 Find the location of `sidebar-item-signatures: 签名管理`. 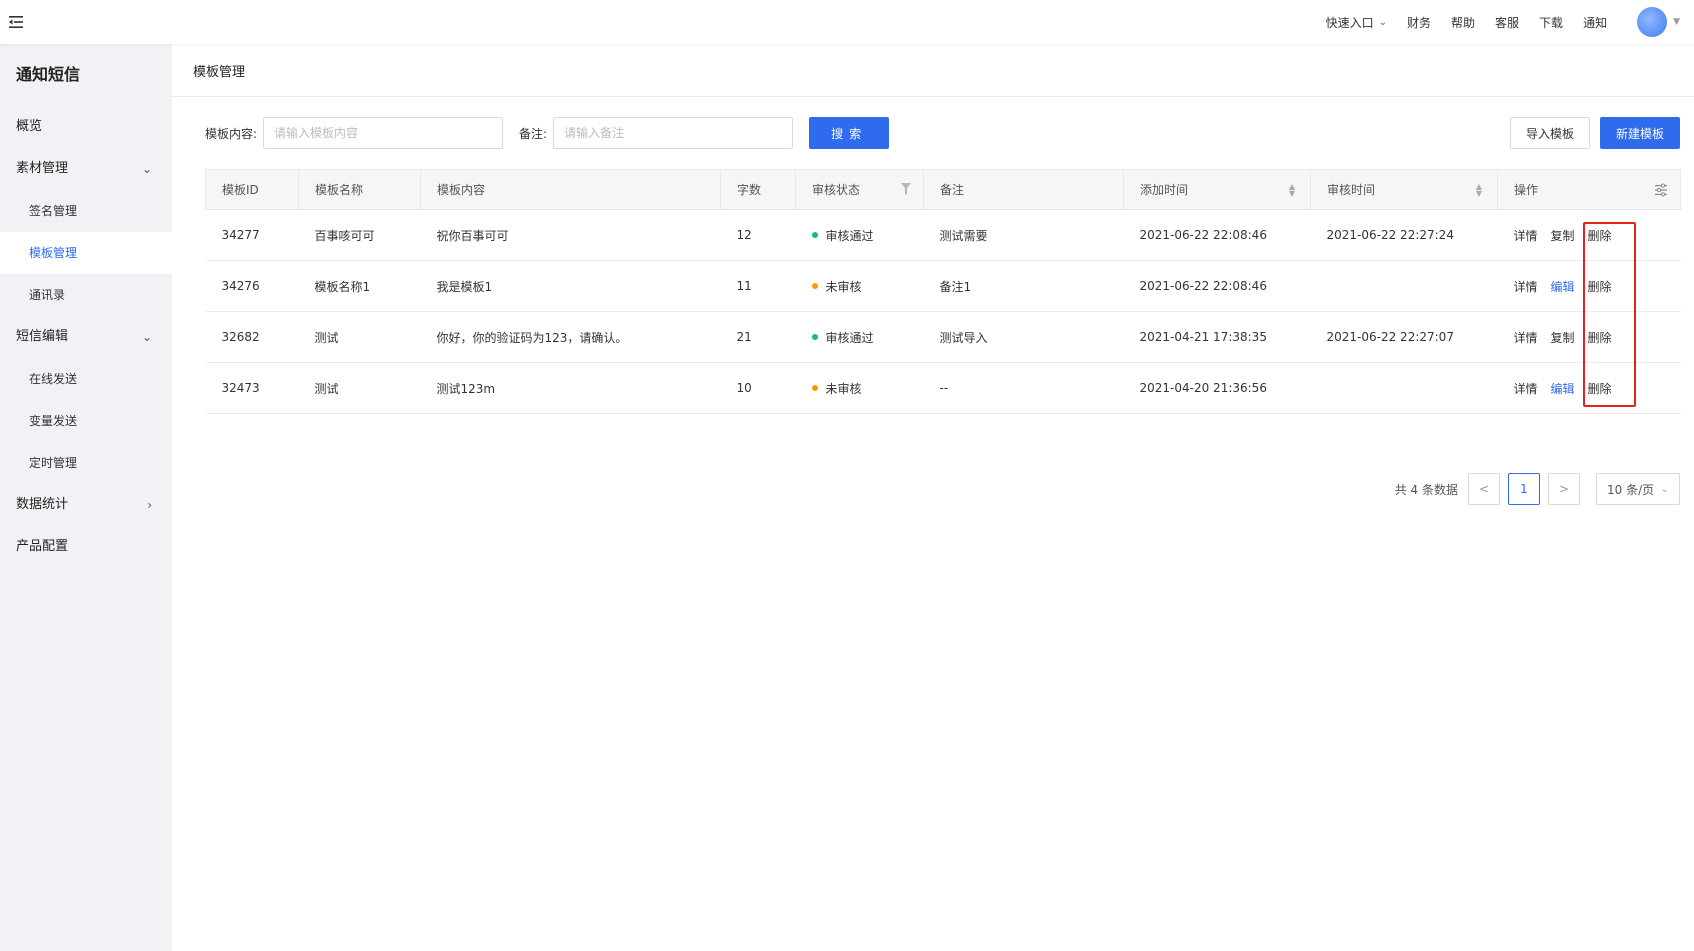

sidebar-item-signatures: 签名管理 is located at coordinates (86, 211).